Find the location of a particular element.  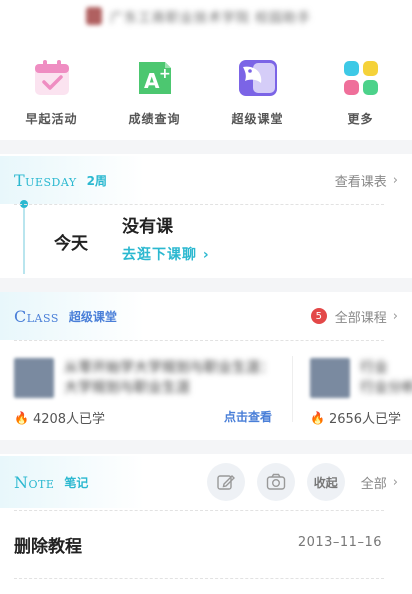

course-learners: 🔥 2656人已学 is located at coordinates (356, 418).